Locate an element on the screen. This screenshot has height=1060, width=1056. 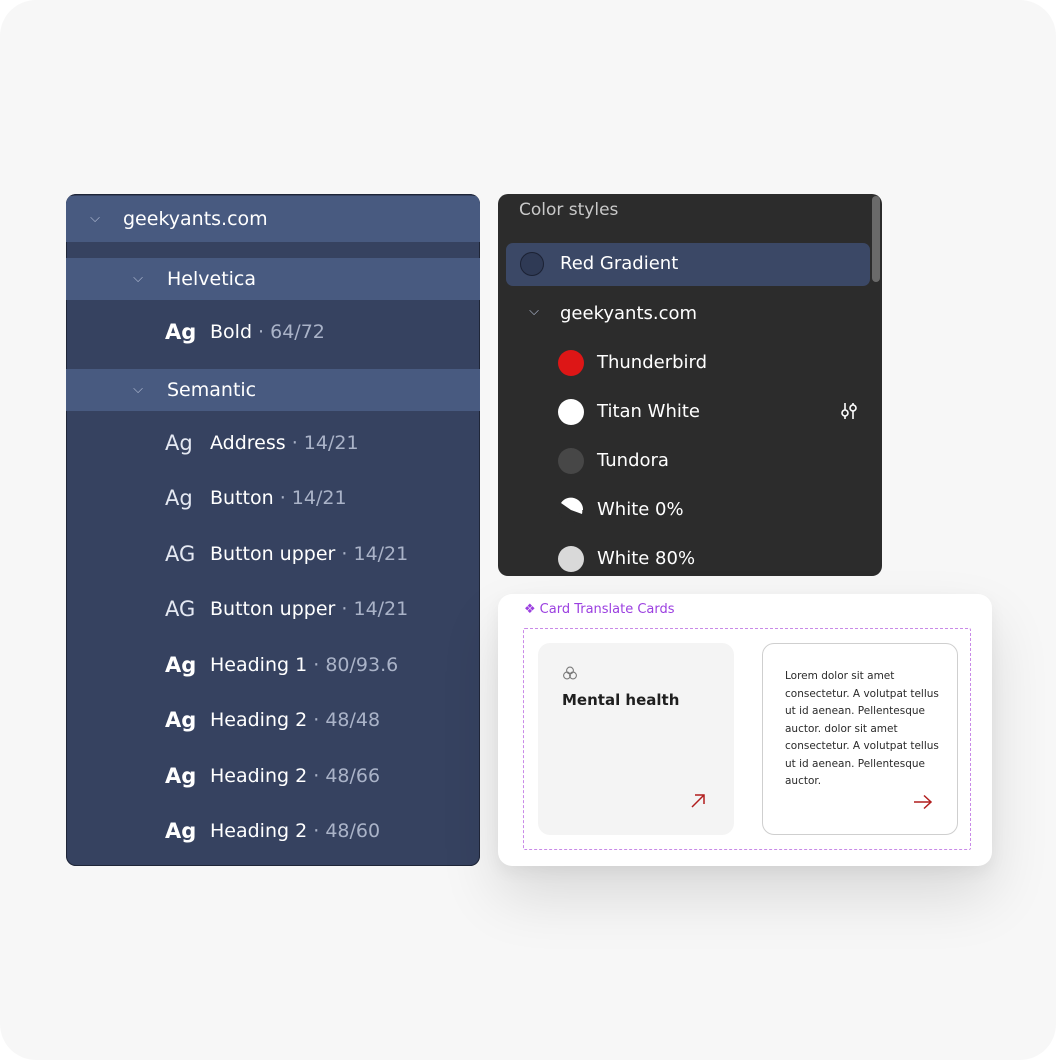
color-style-item: White 80% is located at coordinates (690, 557).